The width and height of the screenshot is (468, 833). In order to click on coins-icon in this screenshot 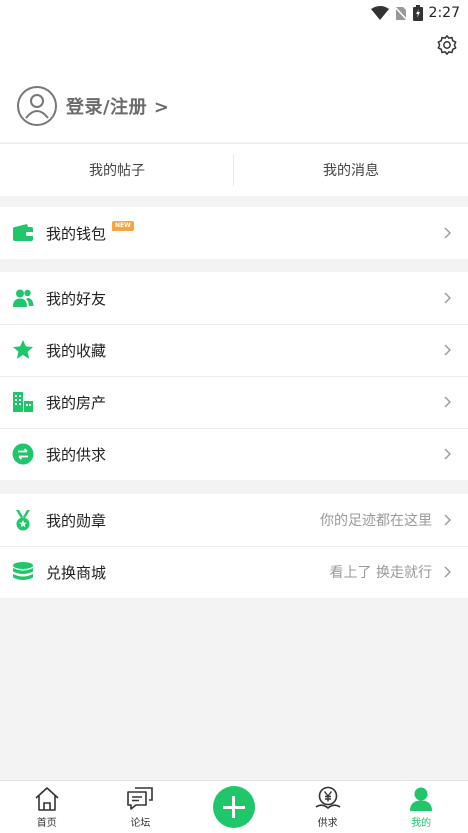, I will do `click(23, 571)`.